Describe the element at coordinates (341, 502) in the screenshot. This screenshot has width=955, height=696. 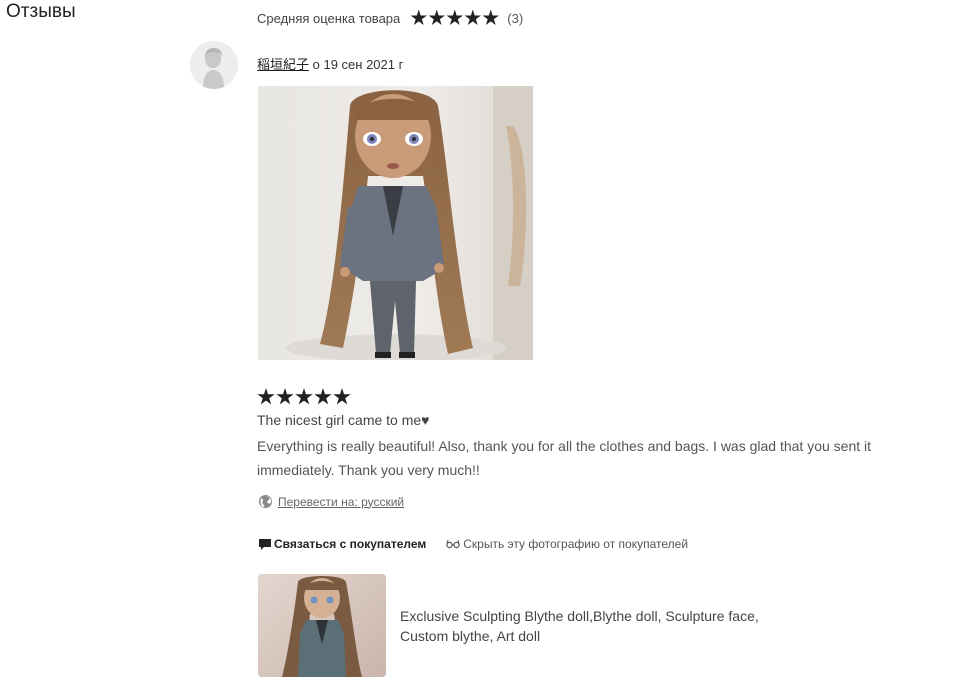
I see `translate-link: Перевести на: русский` at that location.